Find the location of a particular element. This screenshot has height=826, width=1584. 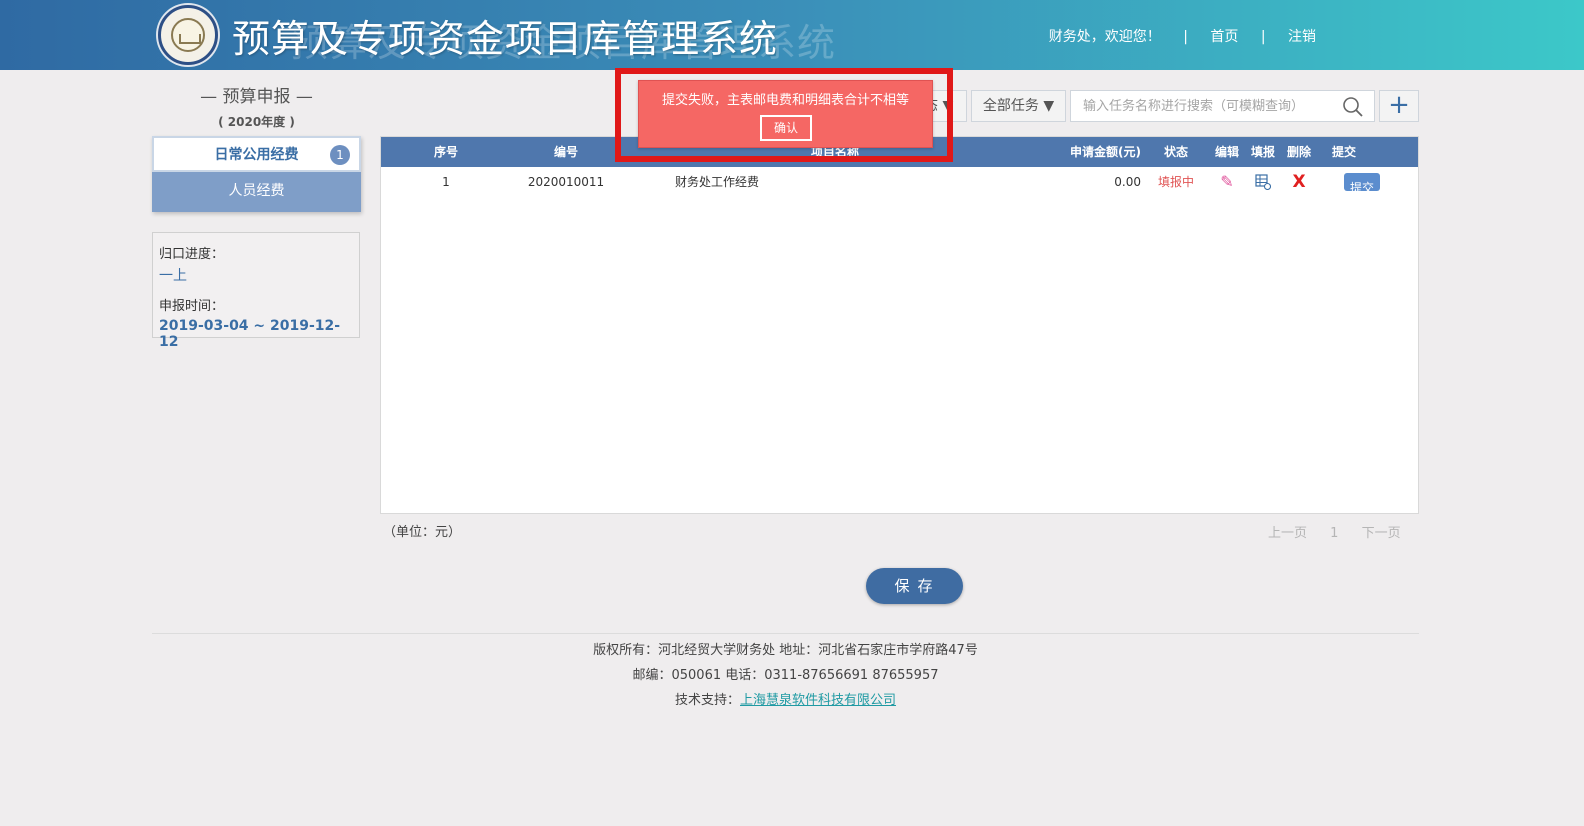

category-list: 日常公用经费 1 人员经费 is located at coordinates (256, 174).